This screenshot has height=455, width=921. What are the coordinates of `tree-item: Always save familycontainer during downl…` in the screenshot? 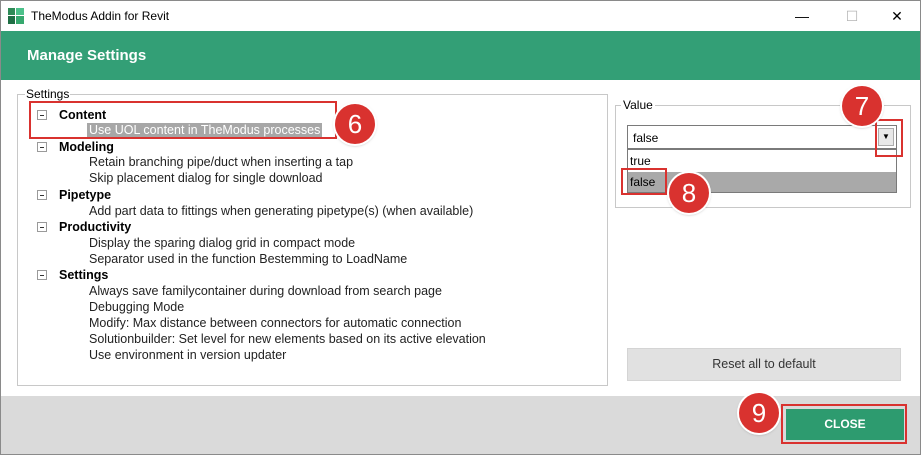 It's located at (265, 291).